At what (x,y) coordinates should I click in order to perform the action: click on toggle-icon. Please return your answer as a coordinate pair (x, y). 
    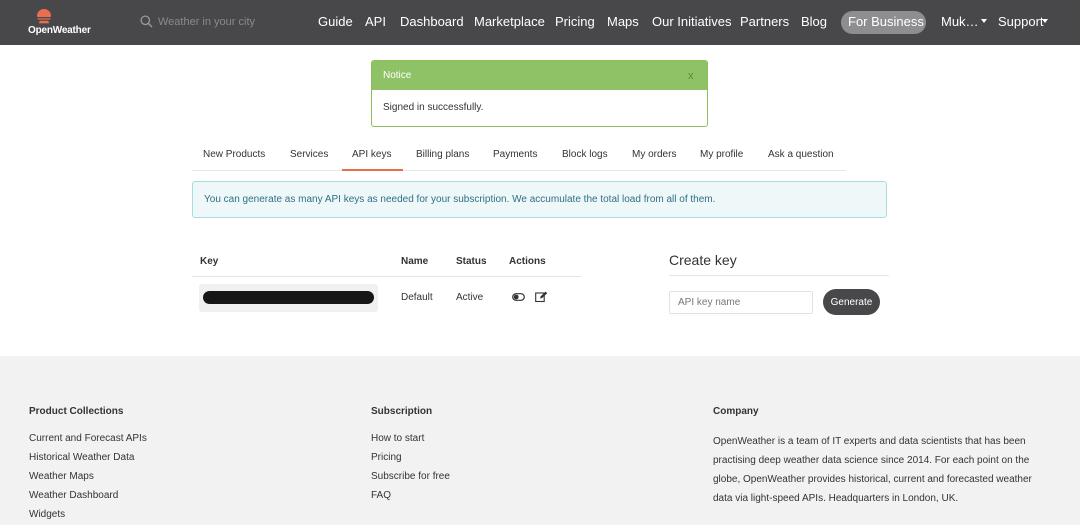
    Looking at the image, I should click on (518, 297).